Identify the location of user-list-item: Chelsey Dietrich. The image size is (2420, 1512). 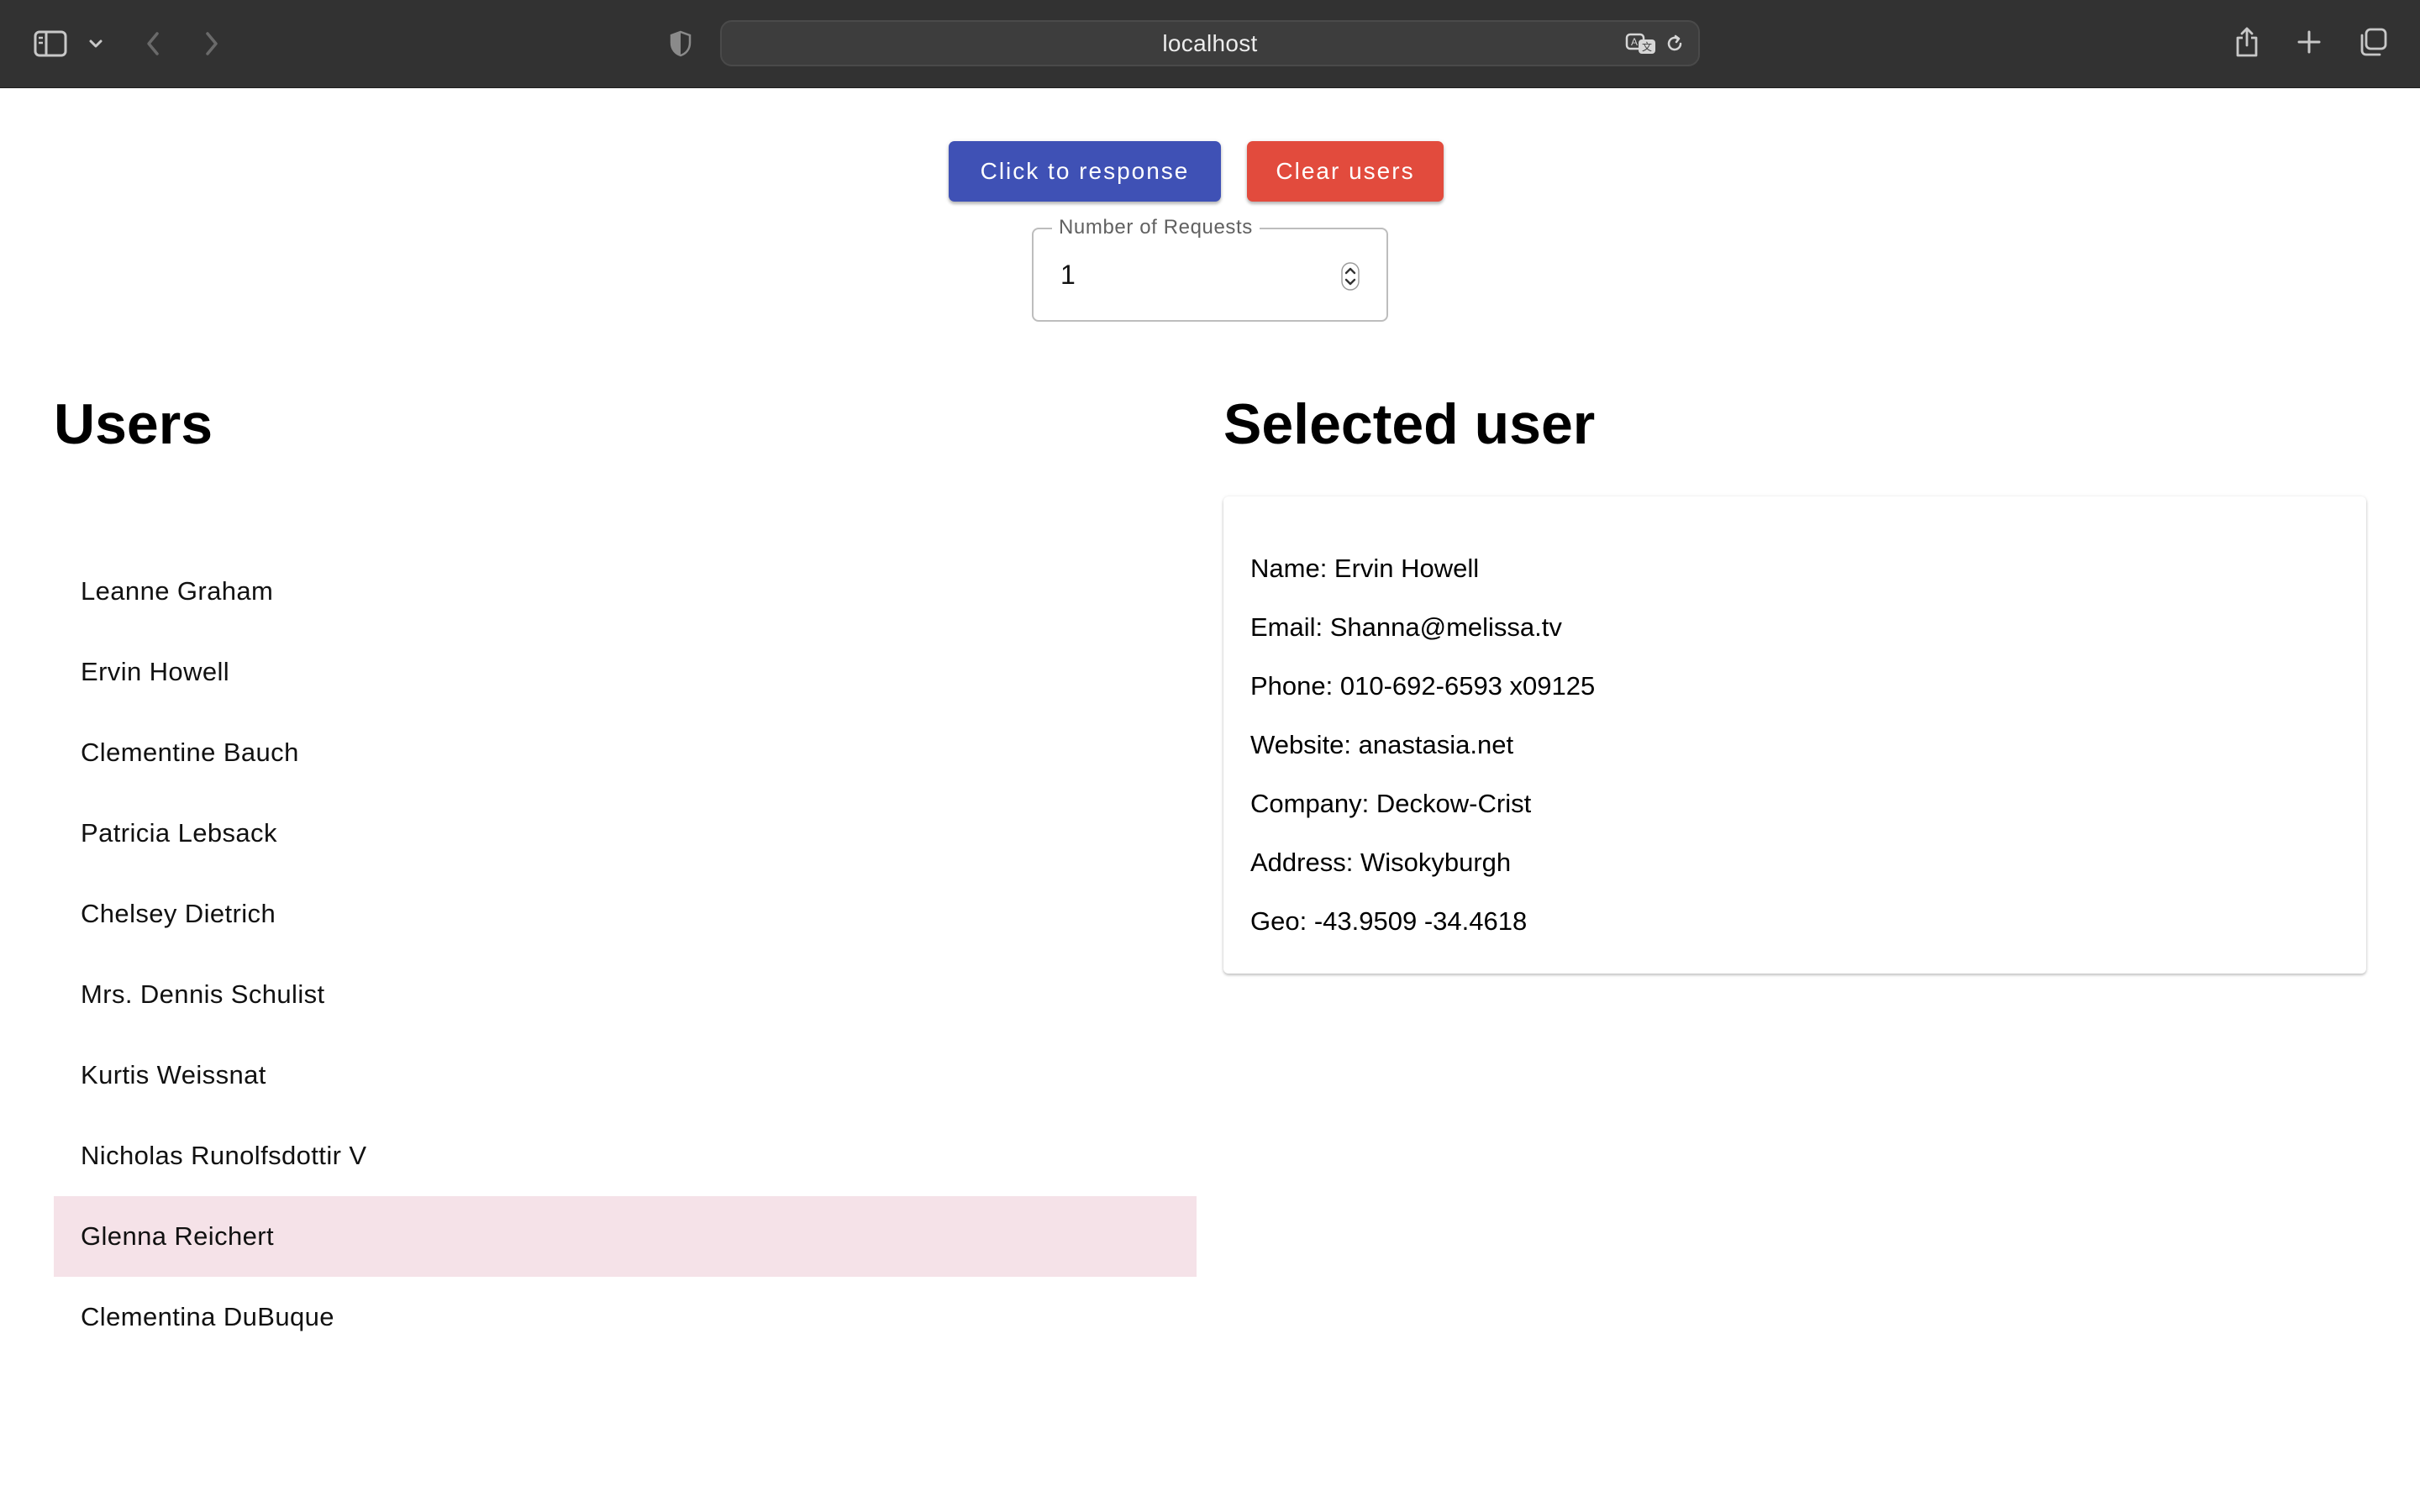
(626, 914).